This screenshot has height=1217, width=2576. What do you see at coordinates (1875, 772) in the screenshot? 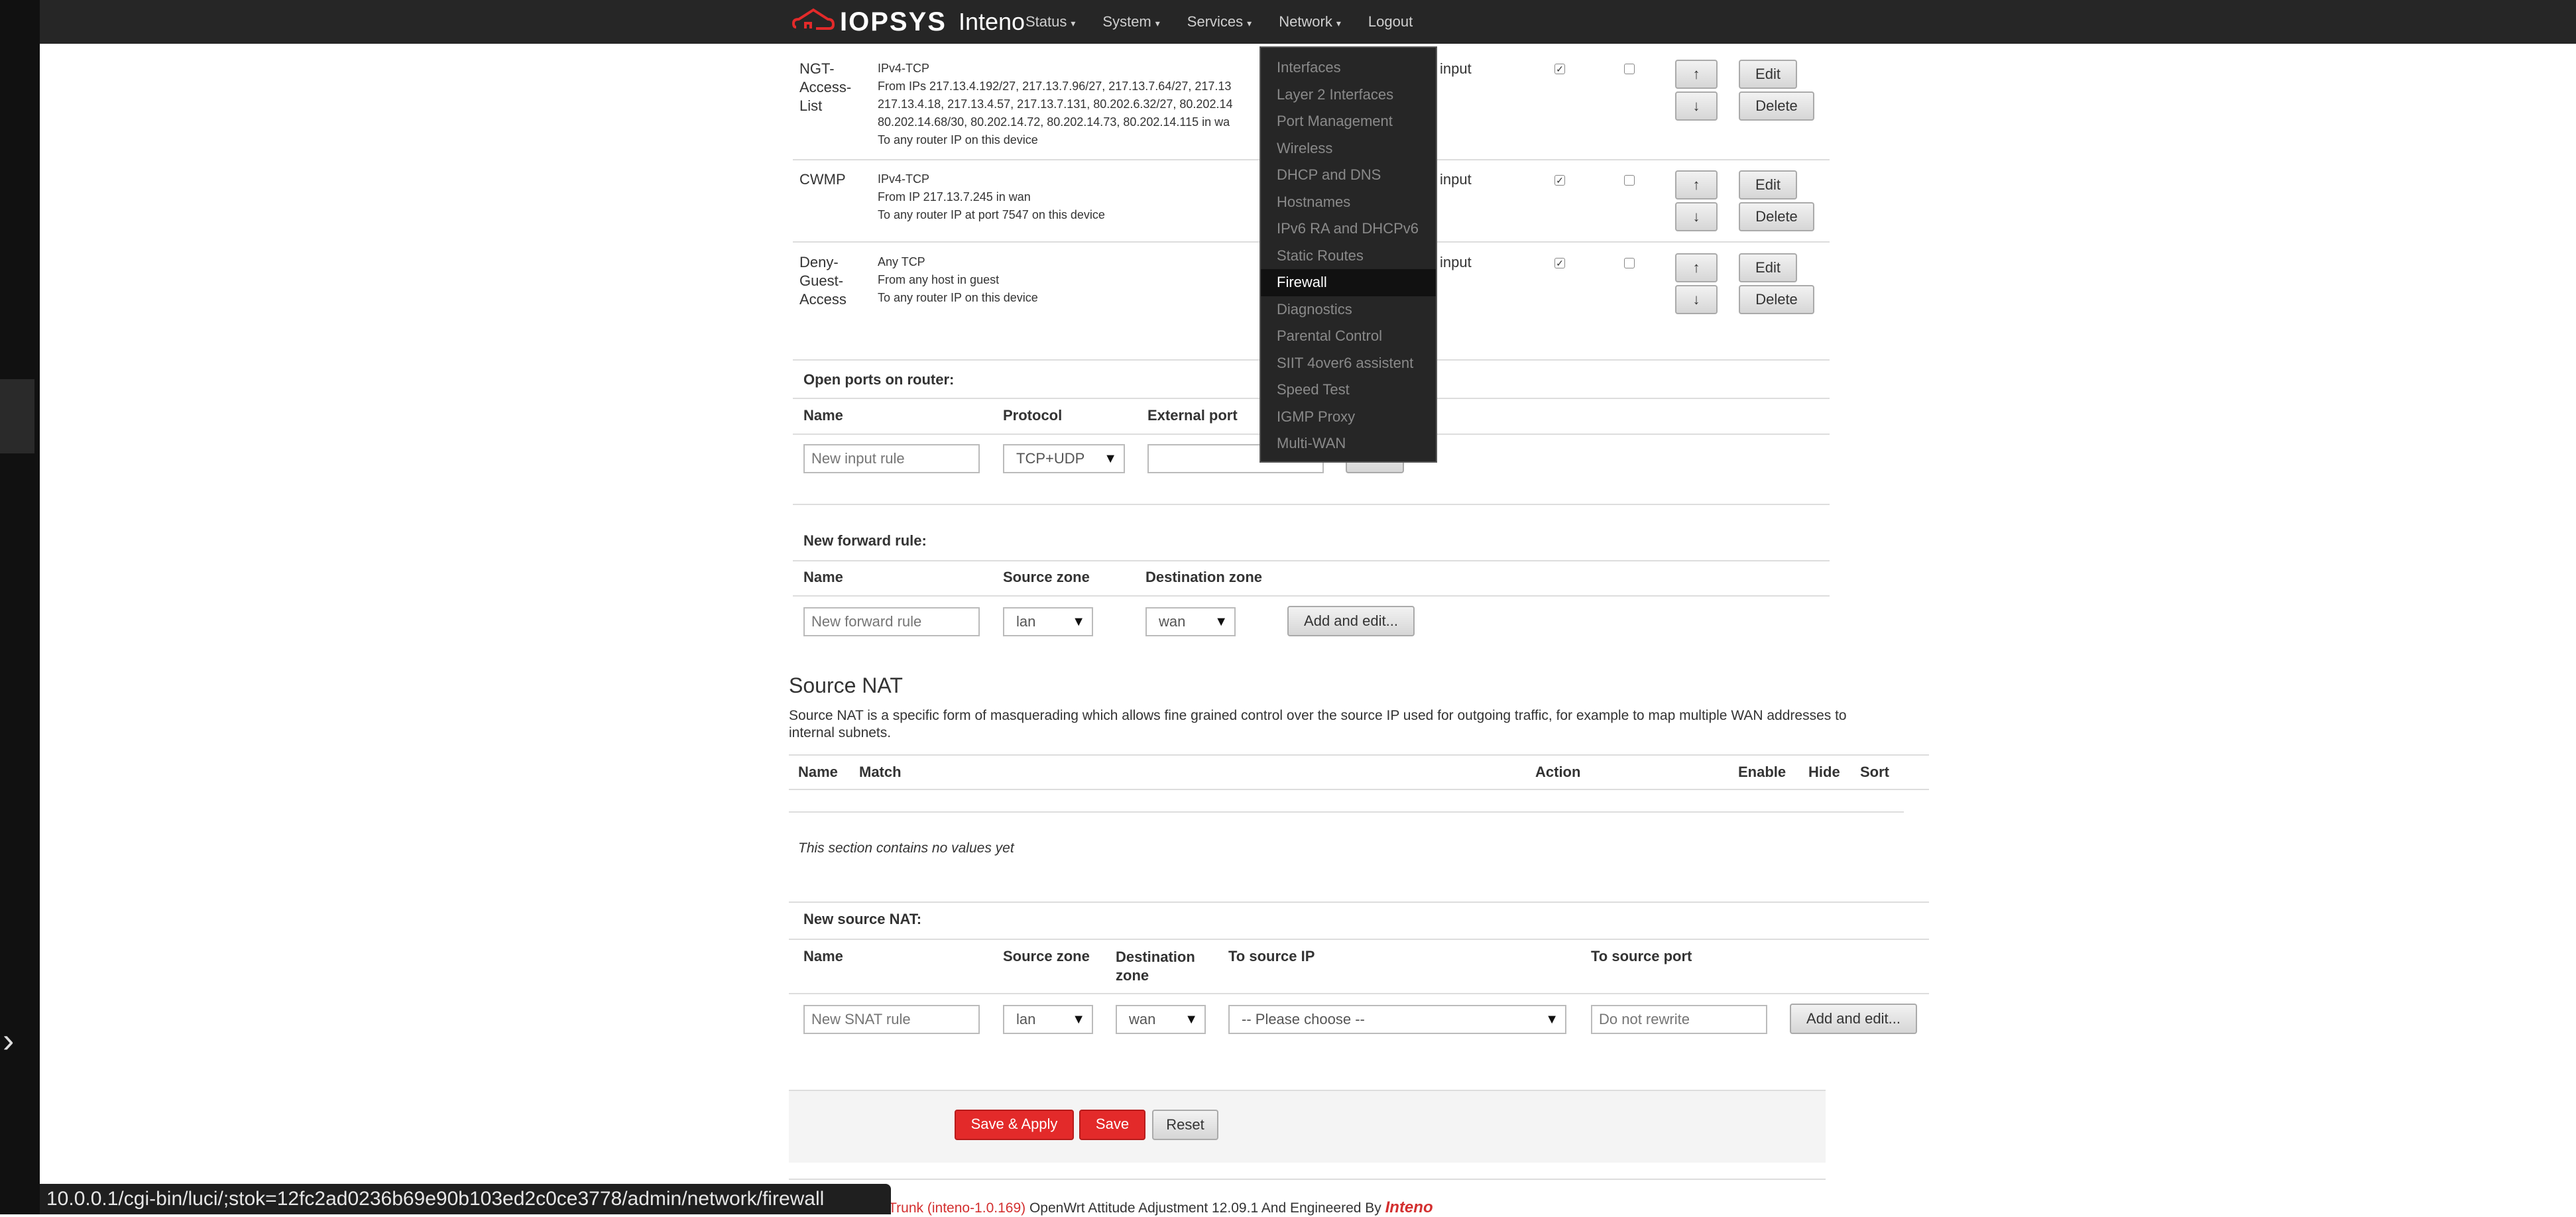
I see `col-sort: Sort` at bounding box center [1875, 772].